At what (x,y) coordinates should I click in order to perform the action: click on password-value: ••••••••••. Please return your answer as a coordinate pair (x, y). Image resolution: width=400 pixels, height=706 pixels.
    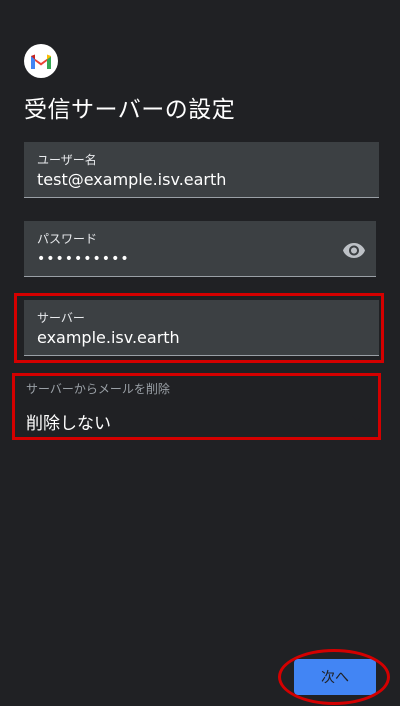
    Looking at the image, I should click on (83, 259).